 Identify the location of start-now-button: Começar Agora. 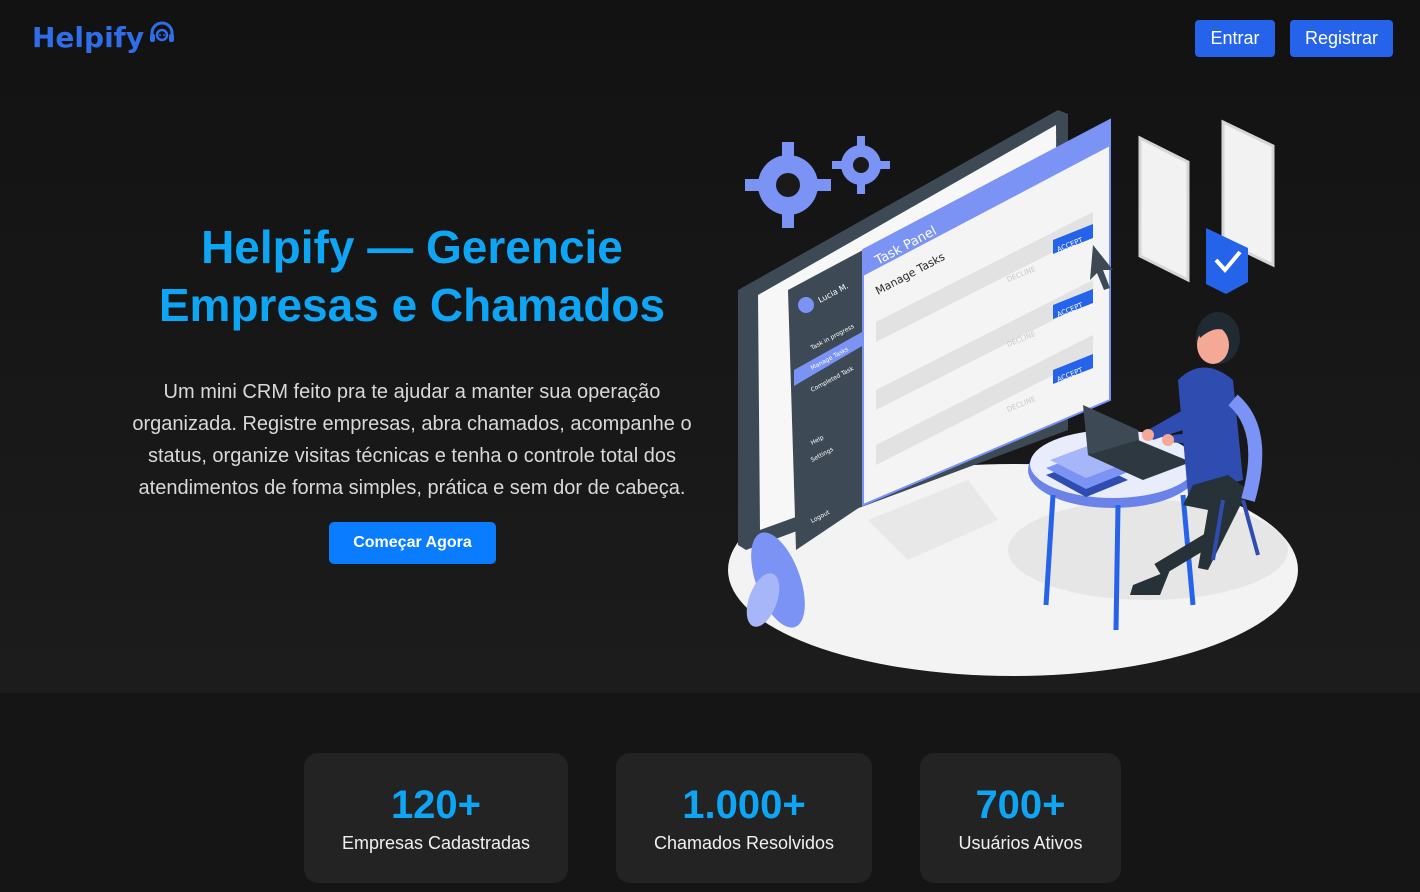
(412, 543).